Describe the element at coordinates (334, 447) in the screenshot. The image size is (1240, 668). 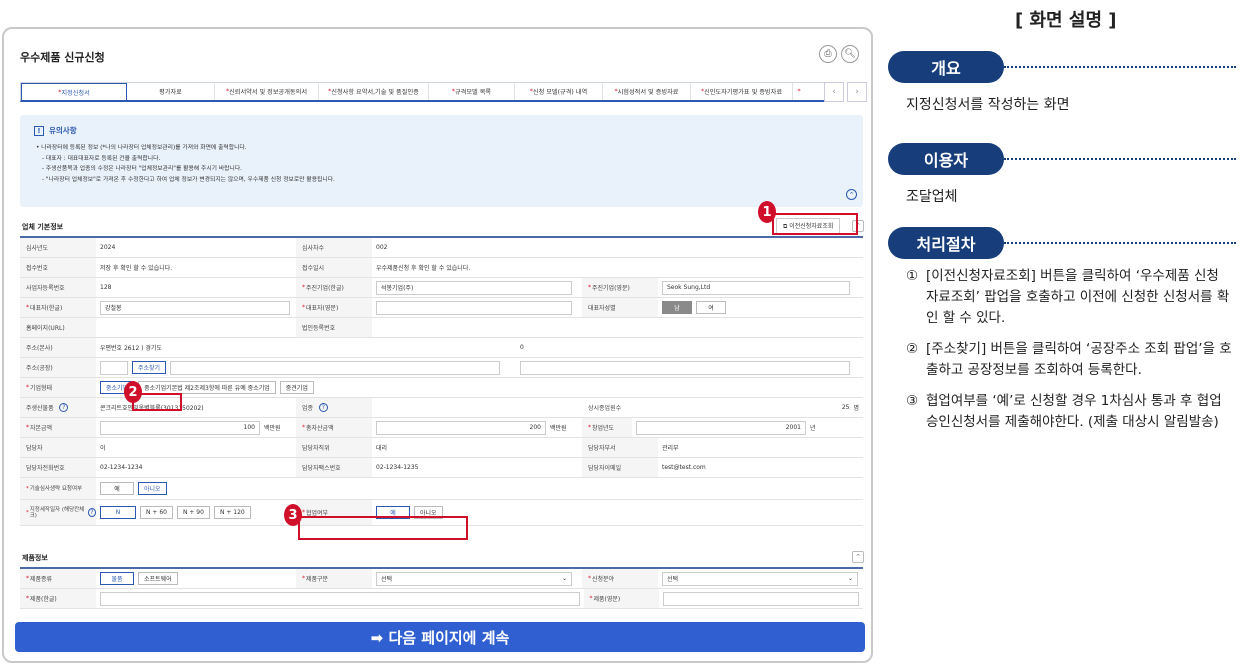
I see `manager-title-label: 담당자직위` at that location.